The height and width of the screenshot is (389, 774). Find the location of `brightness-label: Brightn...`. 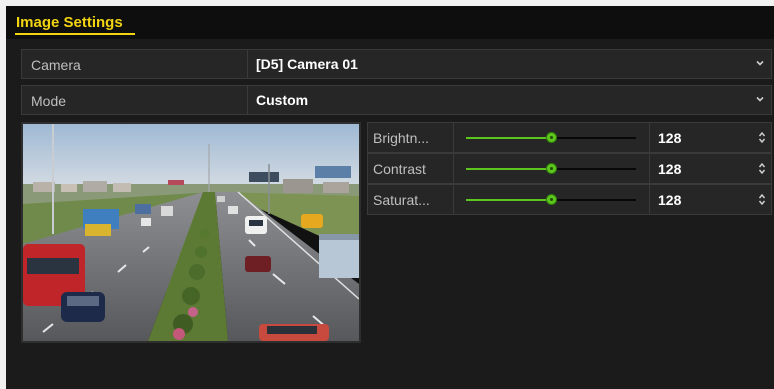

brightness-label: Brightn... is located at coordinates (401, 138).